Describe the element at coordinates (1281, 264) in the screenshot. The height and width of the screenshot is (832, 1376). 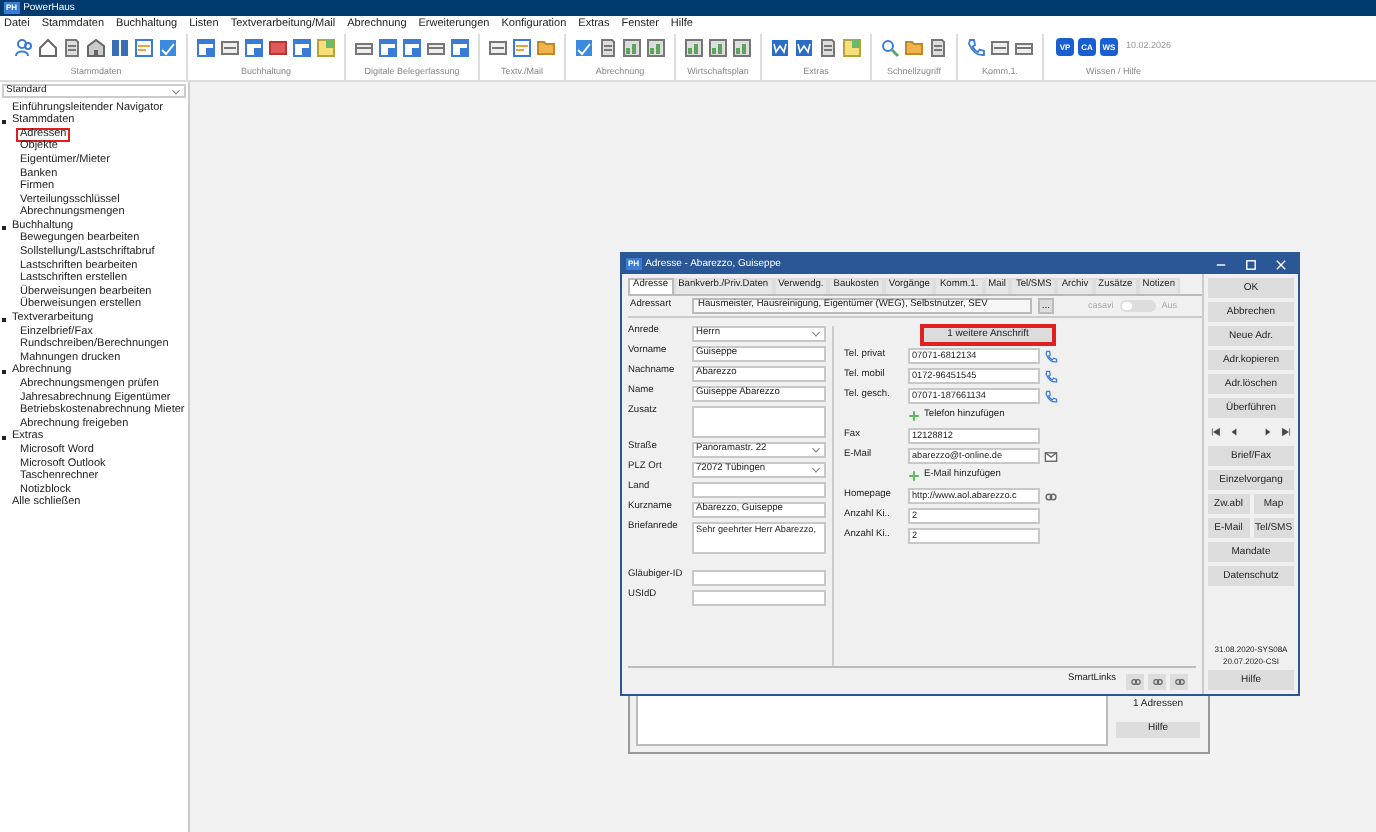
I see `close-icon` at that location.